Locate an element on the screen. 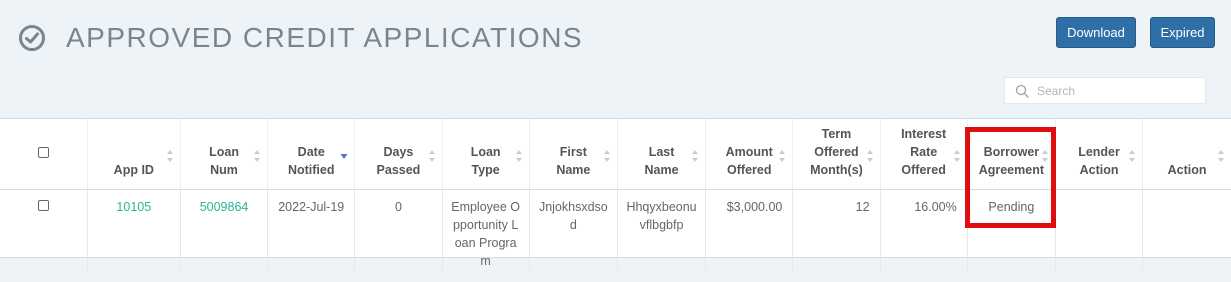 The width and height of the screenshot is (1231, 282). column-header-action: Action is located at coordinates (1186, 154).